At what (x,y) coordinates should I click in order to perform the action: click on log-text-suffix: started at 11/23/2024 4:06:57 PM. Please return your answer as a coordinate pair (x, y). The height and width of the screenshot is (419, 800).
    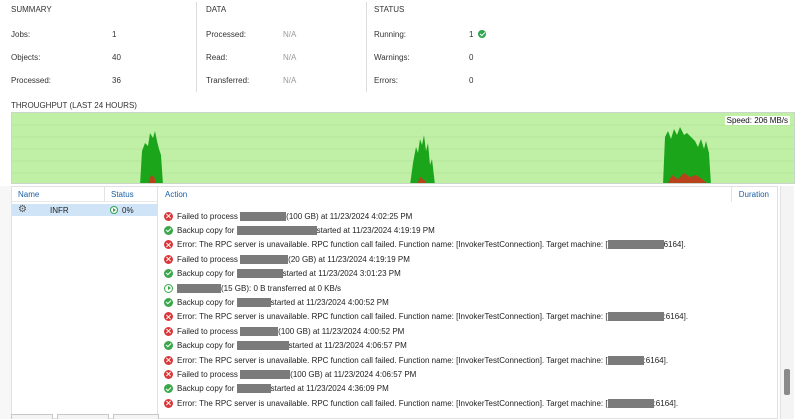
    Looking at the image, I should click on (347, 346).